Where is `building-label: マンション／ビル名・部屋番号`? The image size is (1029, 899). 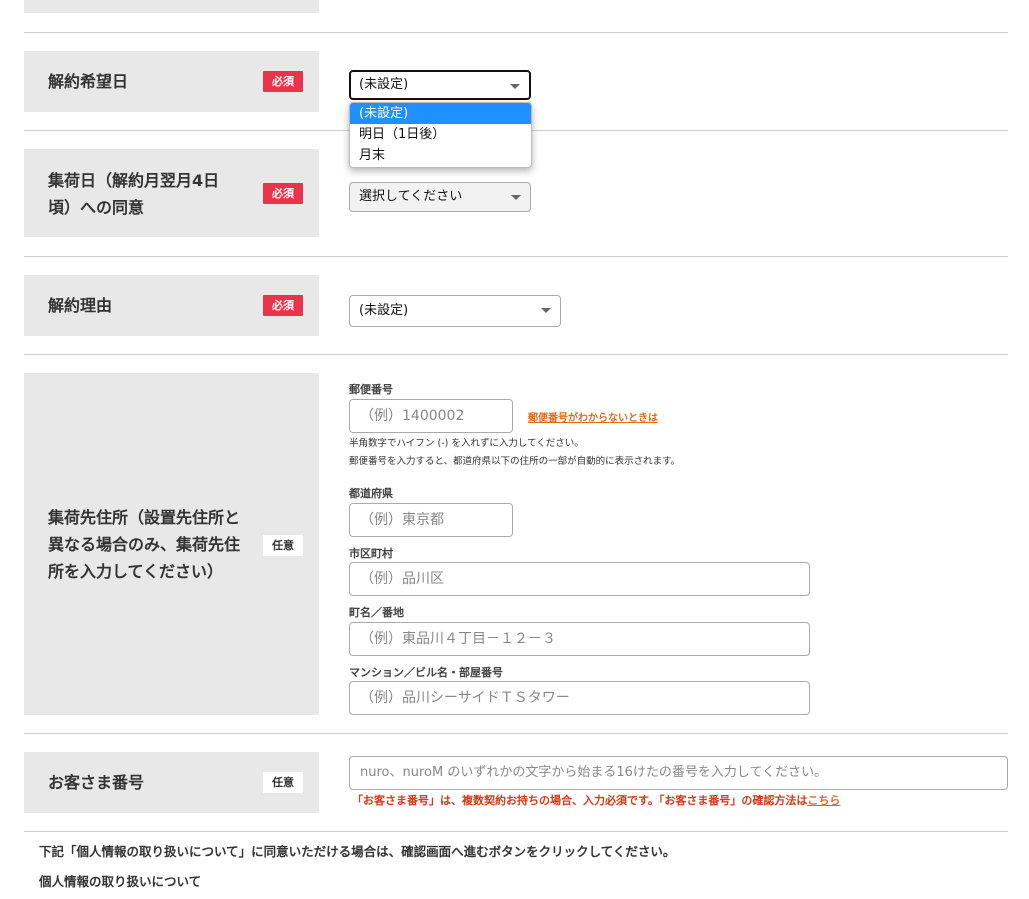 building-label: マンション／ビル名・部屋番号 is located at coordinates (426, 672).